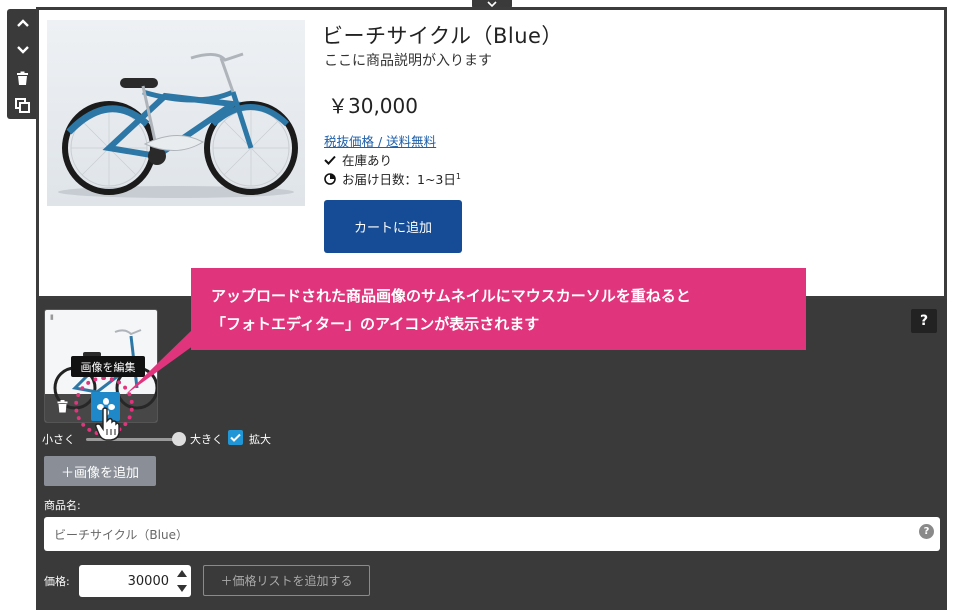 Image resolution: width=960 pixels, height=610 pixels. Describe the element at coordinates (167, 439) in the screenshot. I see `thumbnail-size-control: 小さく 大きく 拡大` at that location.